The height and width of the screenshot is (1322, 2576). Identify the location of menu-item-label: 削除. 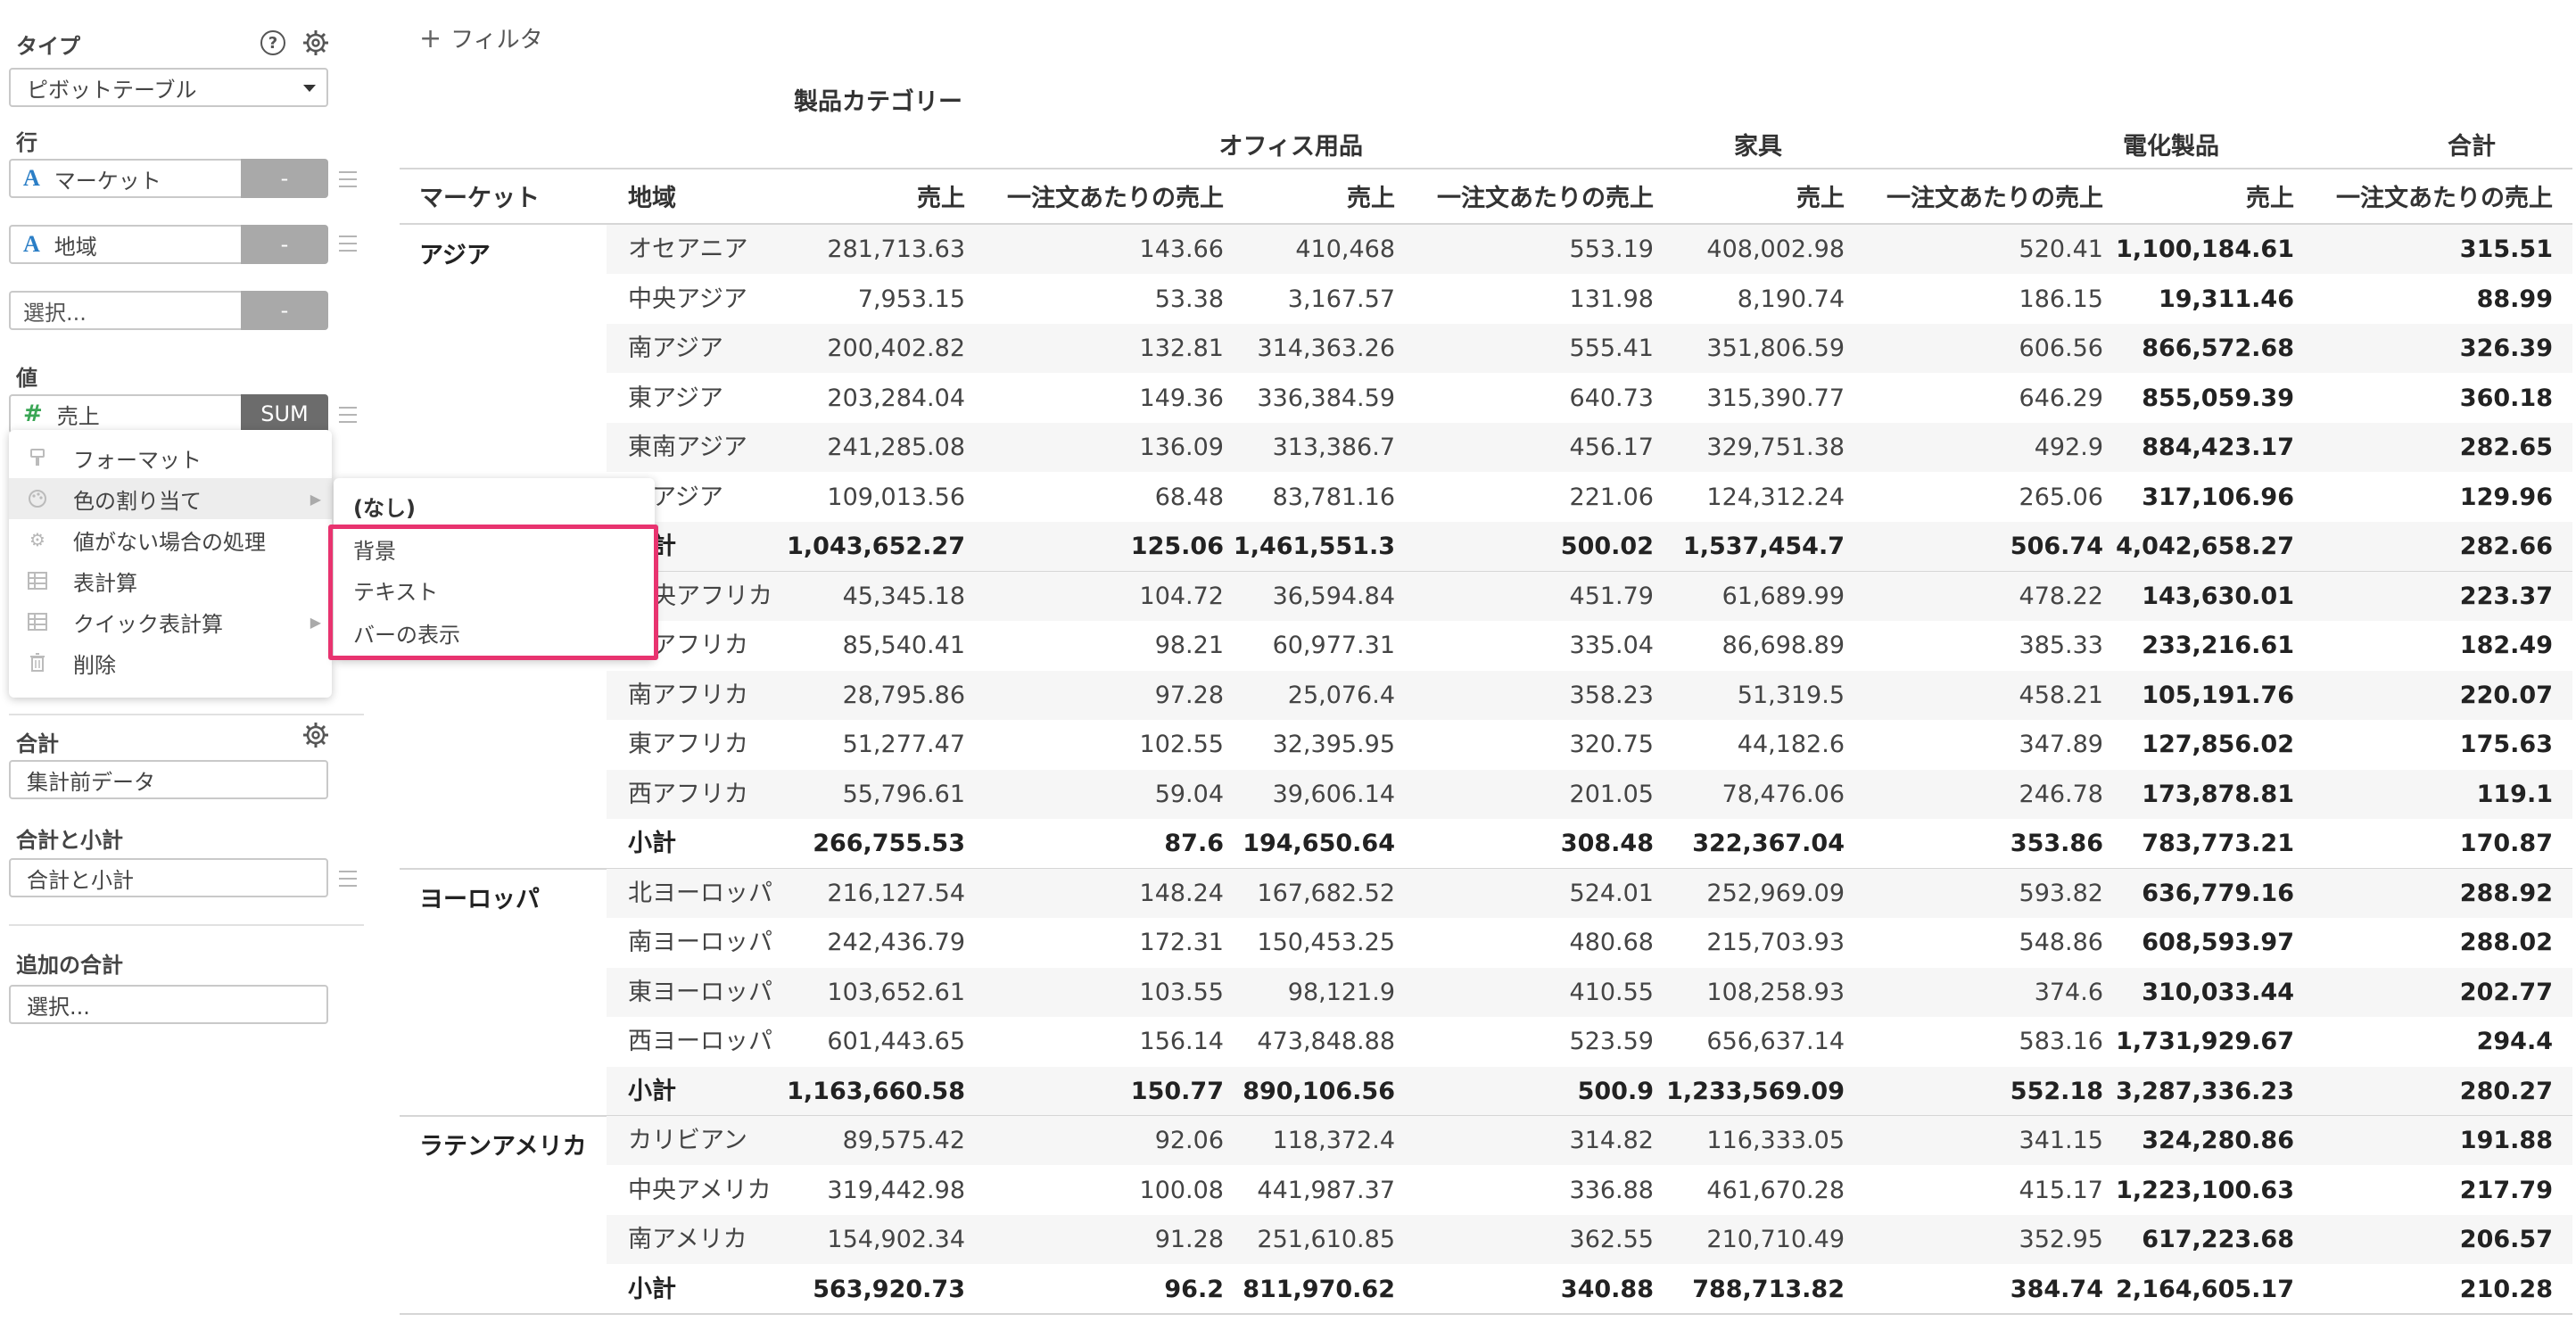
(94, 665).